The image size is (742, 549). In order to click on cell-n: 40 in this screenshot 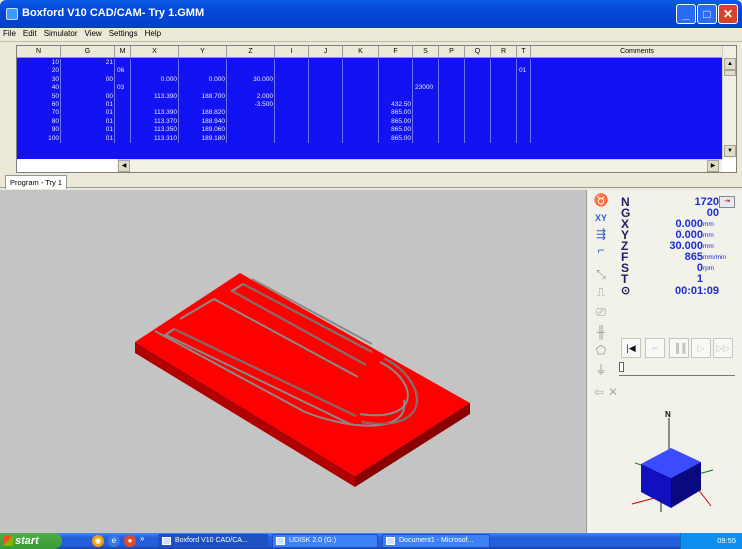, I will do `click(39, 88)`.